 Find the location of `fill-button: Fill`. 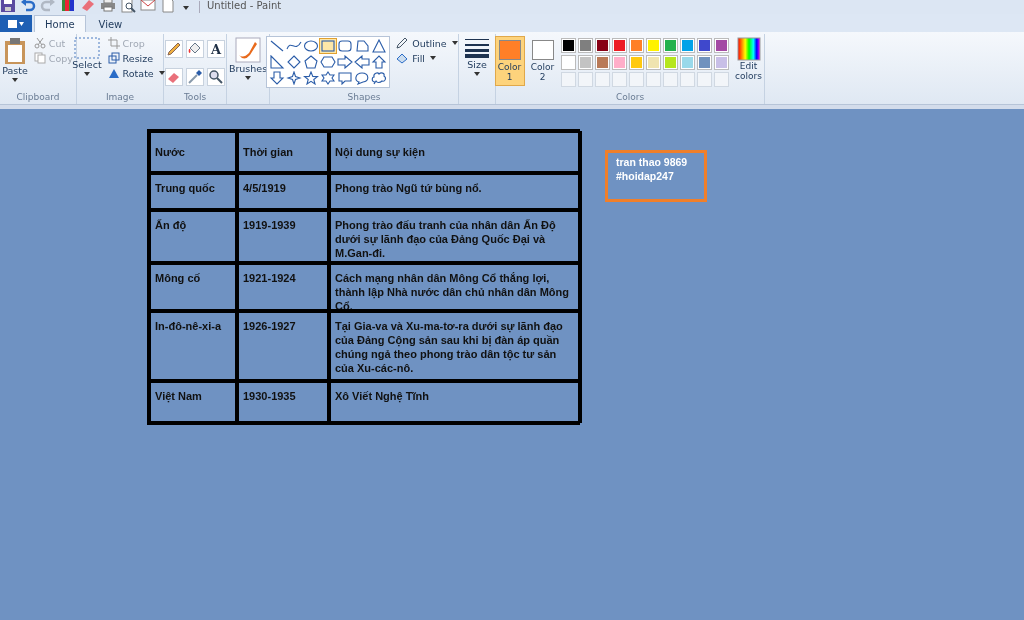

fill-button: Fill is located at coordinates (427, 58).